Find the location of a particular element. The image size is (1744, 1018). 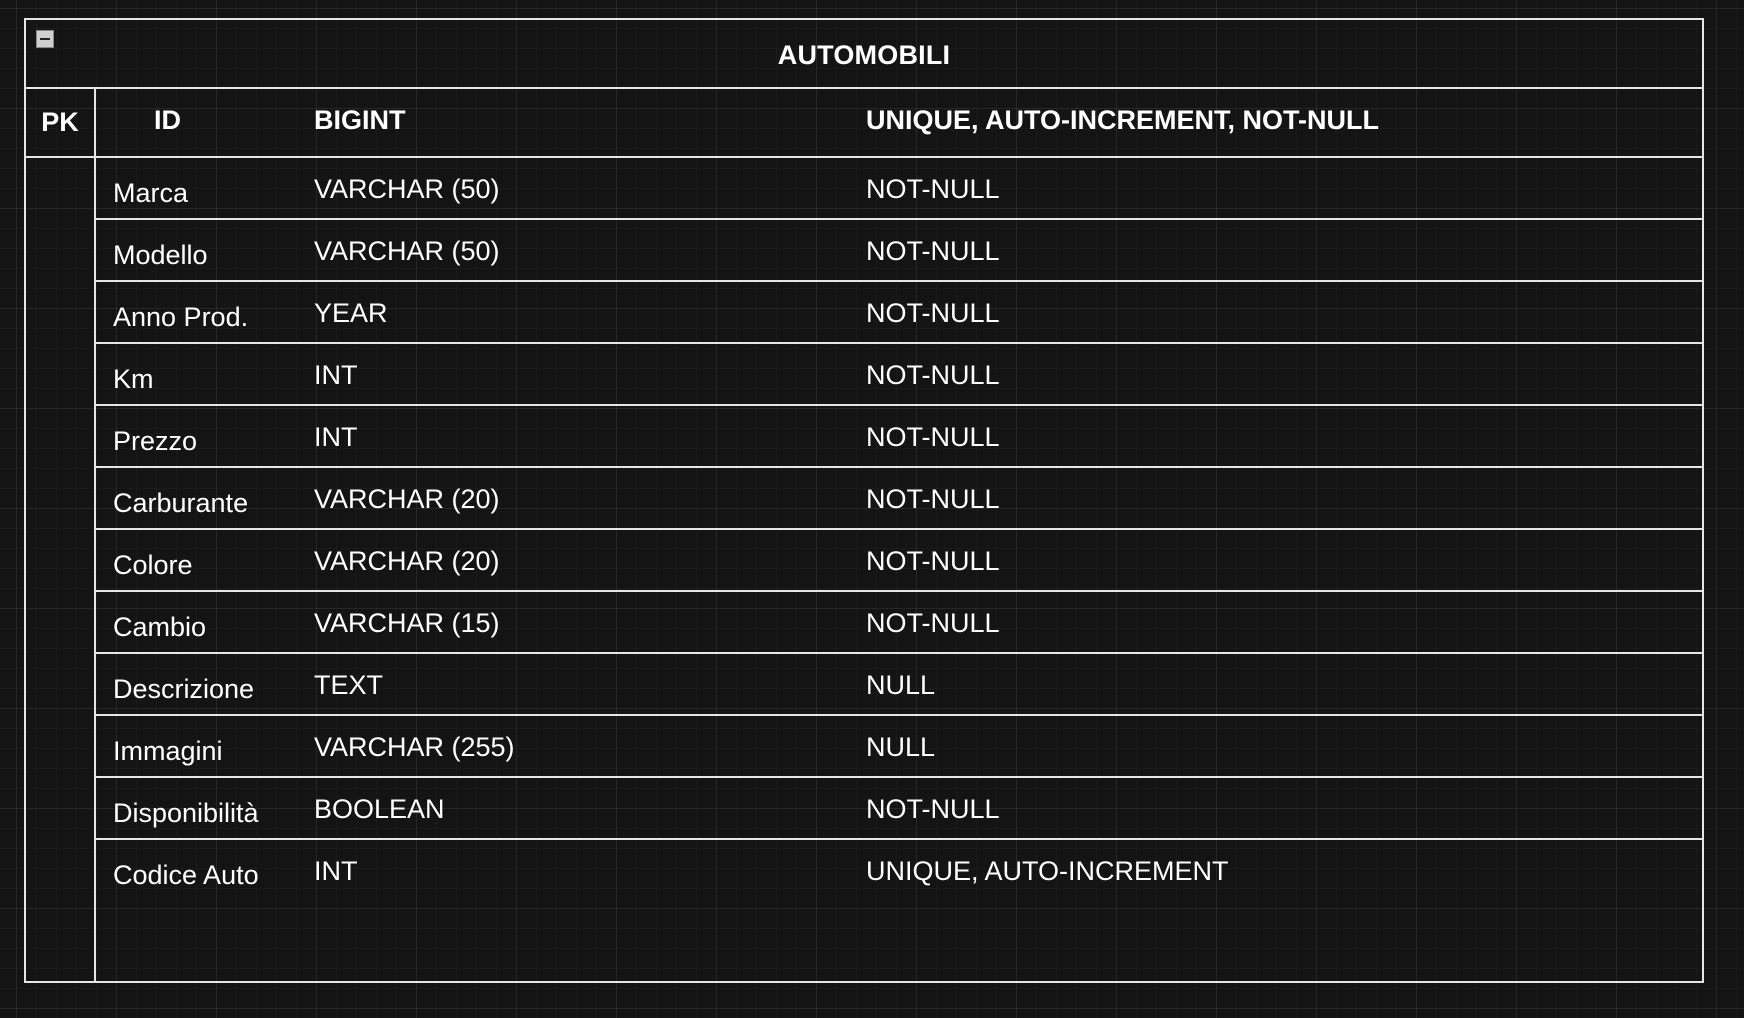

table-row: Disponibilità BOOLEAN NOT-NULL is located at coordinates (899, 809).